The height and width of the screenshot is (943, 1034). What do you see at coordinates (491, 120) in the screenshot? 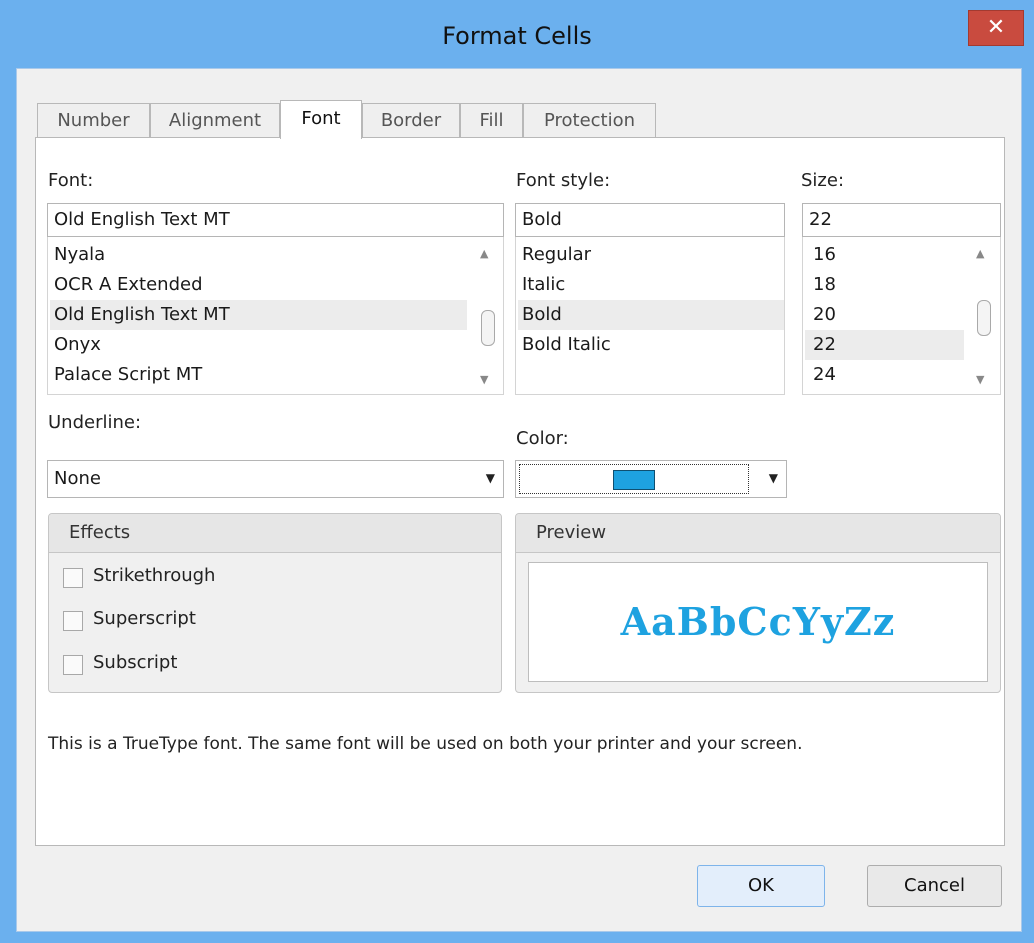
I see `tab-fill: Fill` at bounding box center [491, 120].